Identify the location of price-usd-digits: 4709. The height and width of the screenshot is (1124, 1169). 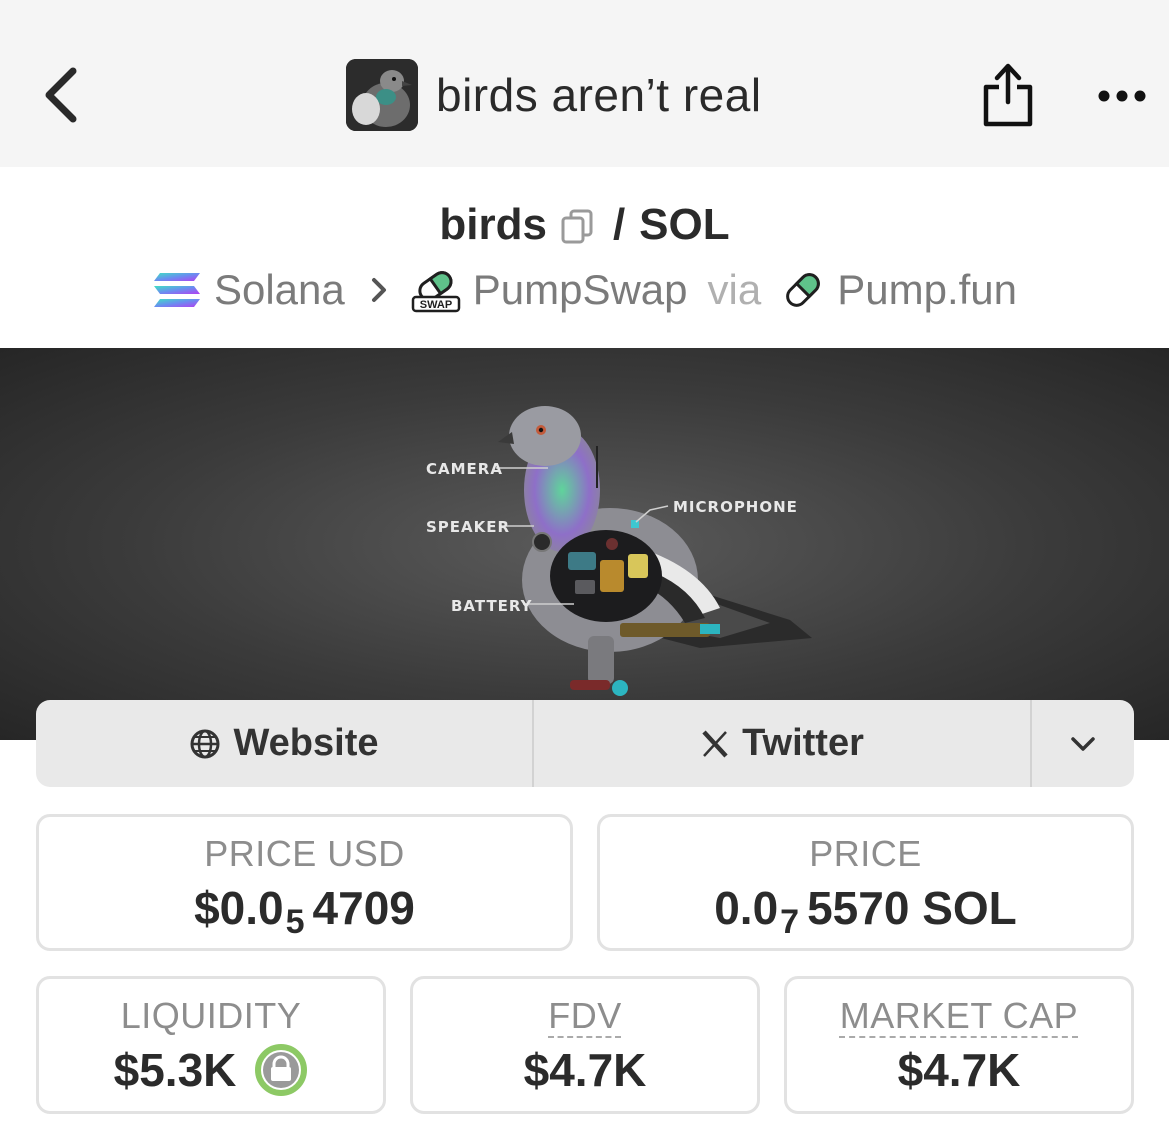
(363, 908).